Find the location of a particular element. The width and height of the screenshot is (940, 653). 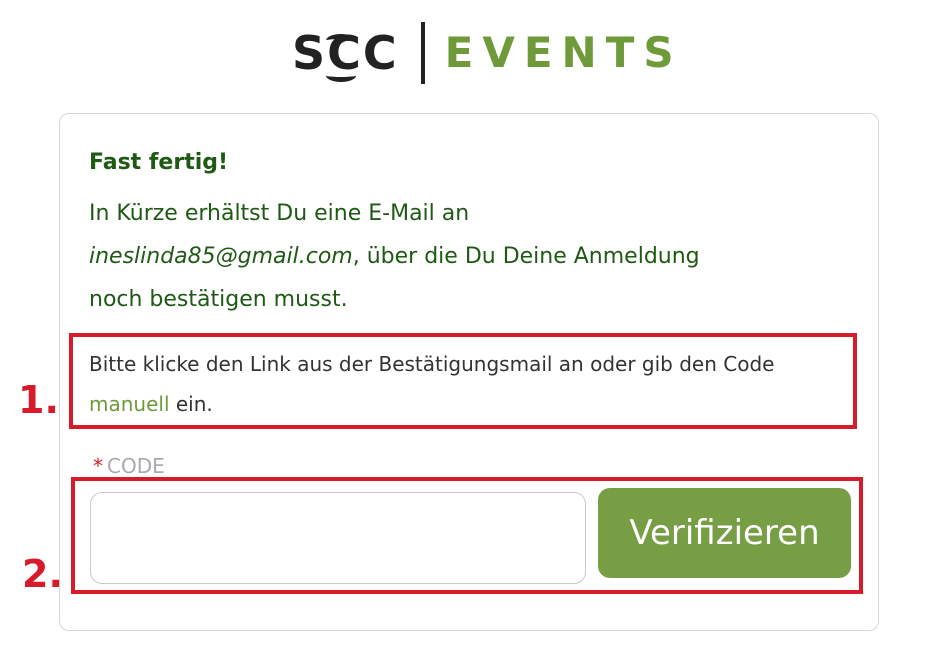

message-email: ineslinda85@gmail.com is located at coordinates (221, 256).